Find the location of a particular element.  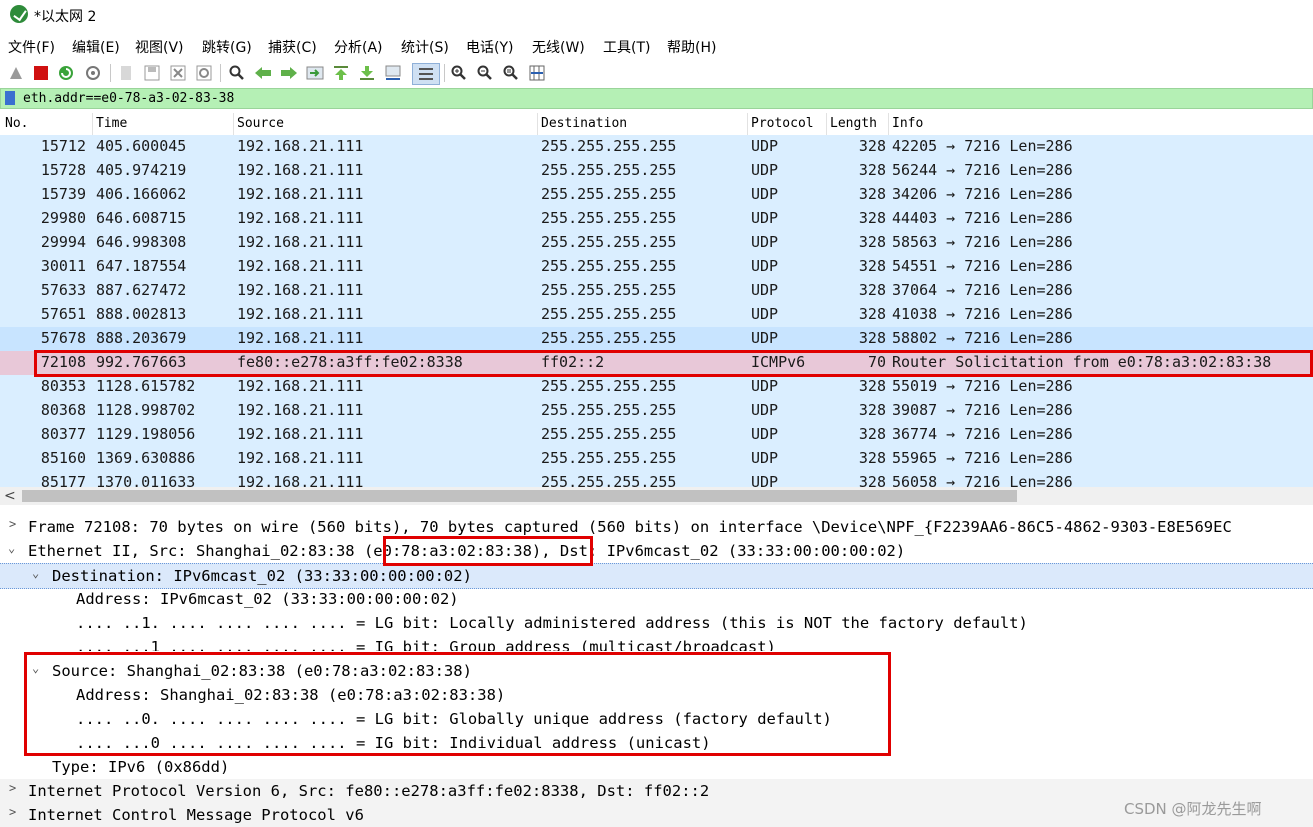

display-filter-input is located at coordinates (653, 98).